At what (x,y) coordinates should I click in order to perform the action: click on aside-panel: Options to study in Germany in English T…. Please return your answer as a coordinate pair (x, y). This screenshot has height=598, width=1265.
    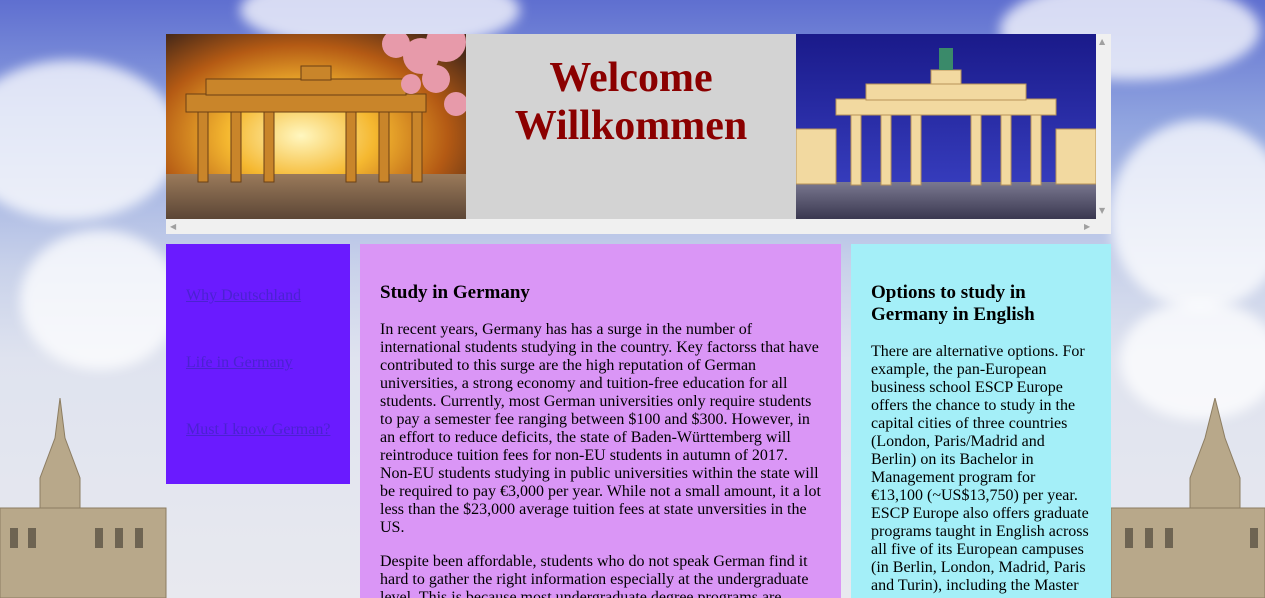
    Looking at the image, I should click on (981, 421).